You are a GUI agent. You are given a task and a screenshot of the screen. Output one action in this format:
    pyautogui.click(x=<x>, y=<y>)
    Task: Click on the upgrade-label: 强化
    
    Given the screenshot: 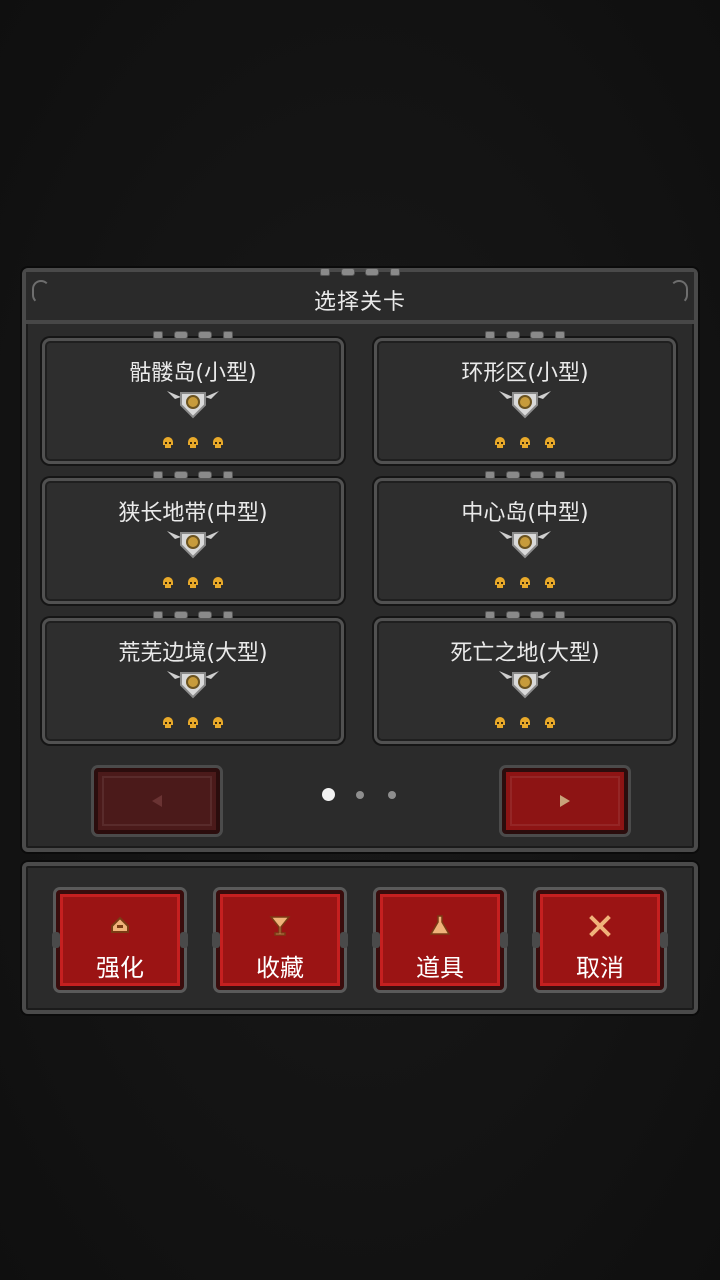 What is the action you would take?
    pyautogui.click(x=120, y=968)
    